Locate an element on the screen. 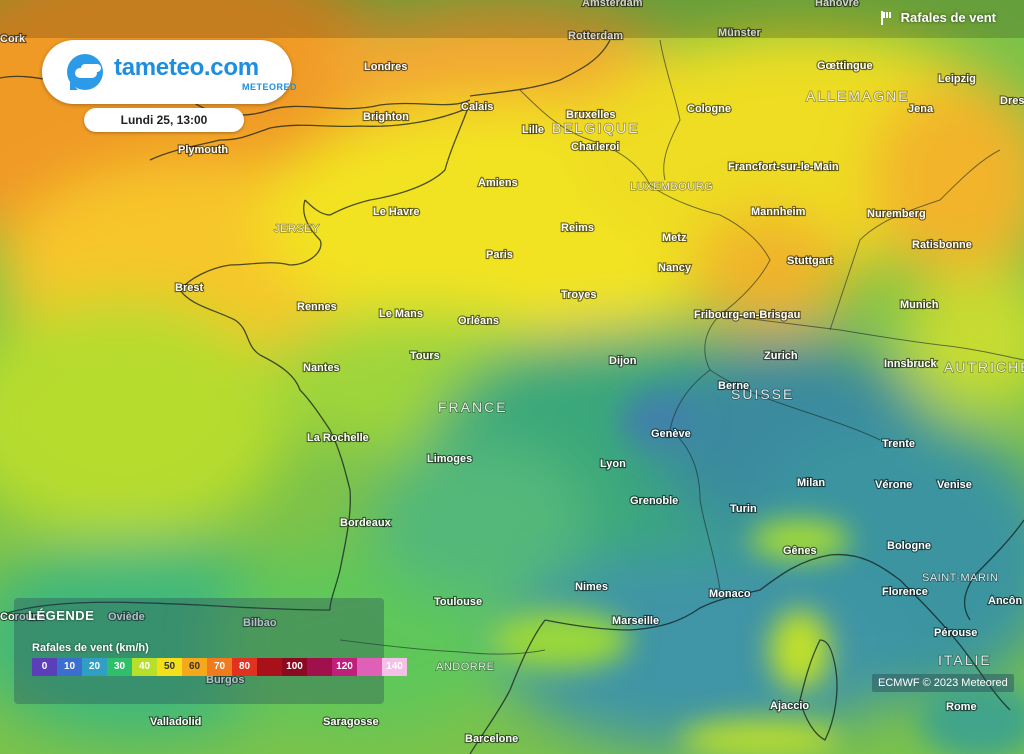 This screenshot has width=1024, height=754. city-label: Venise is located at coordinates (954, 485).